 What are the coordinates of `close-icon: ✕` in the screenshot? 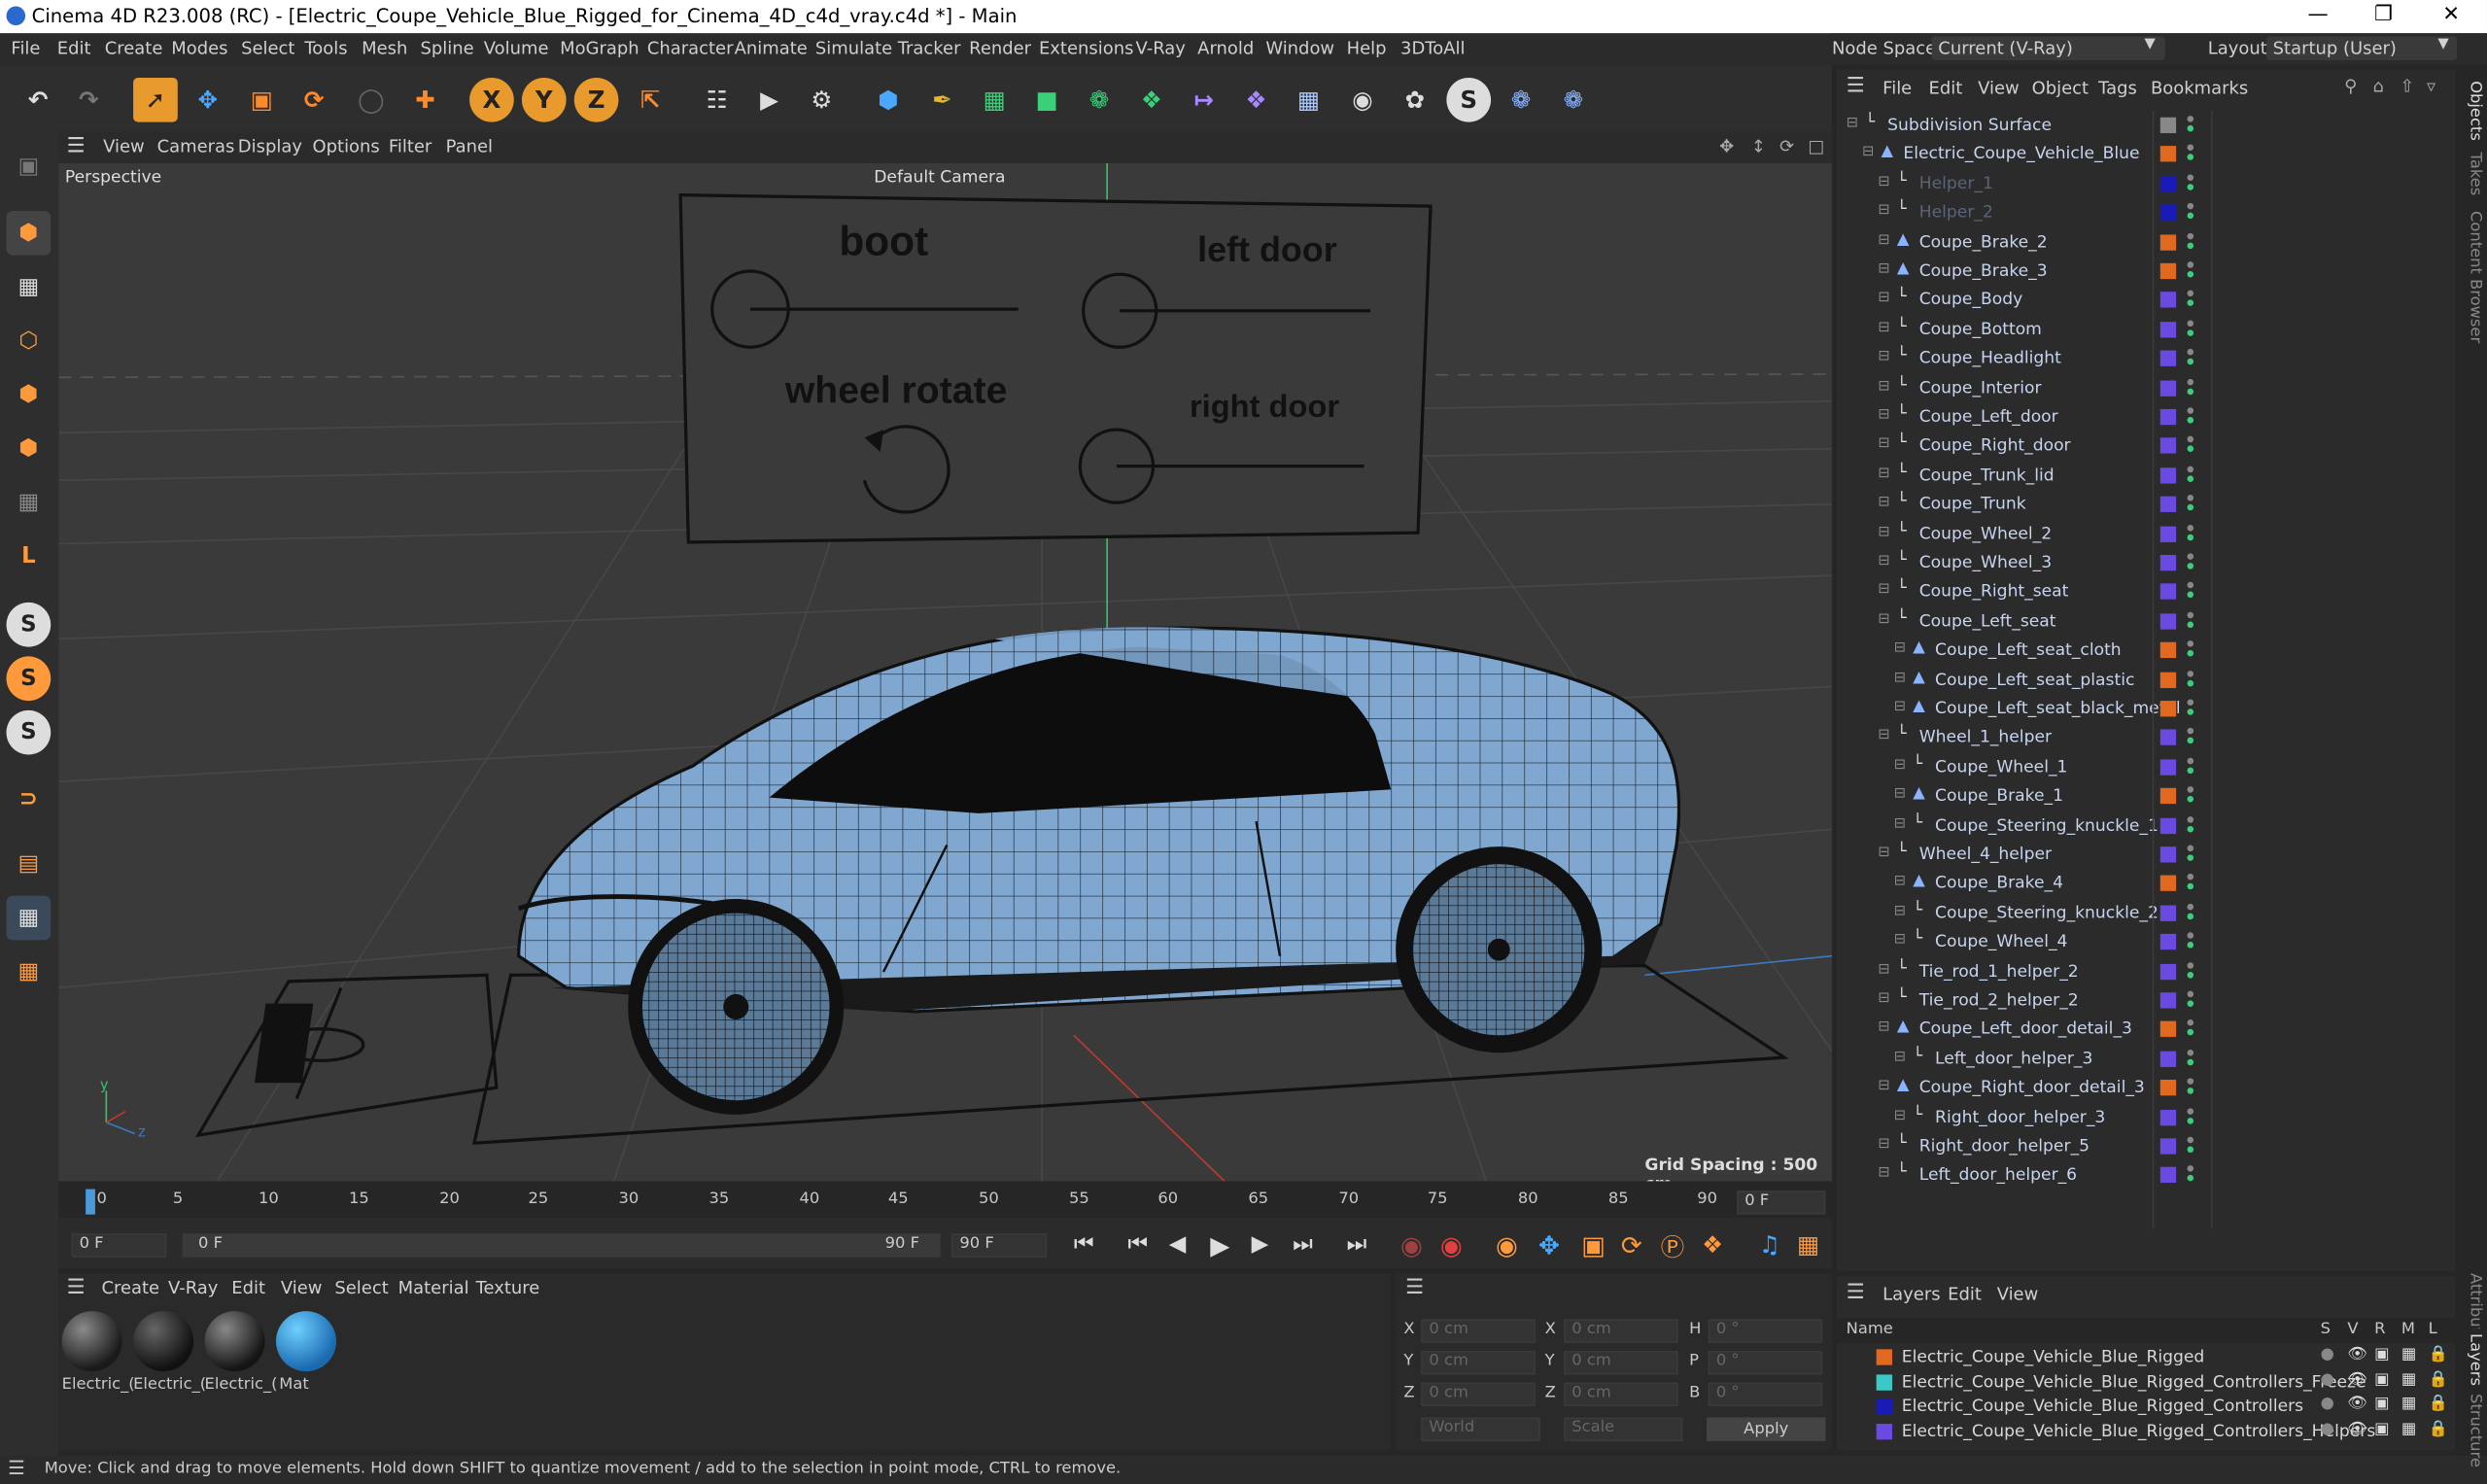 It's located at (2451, 14).